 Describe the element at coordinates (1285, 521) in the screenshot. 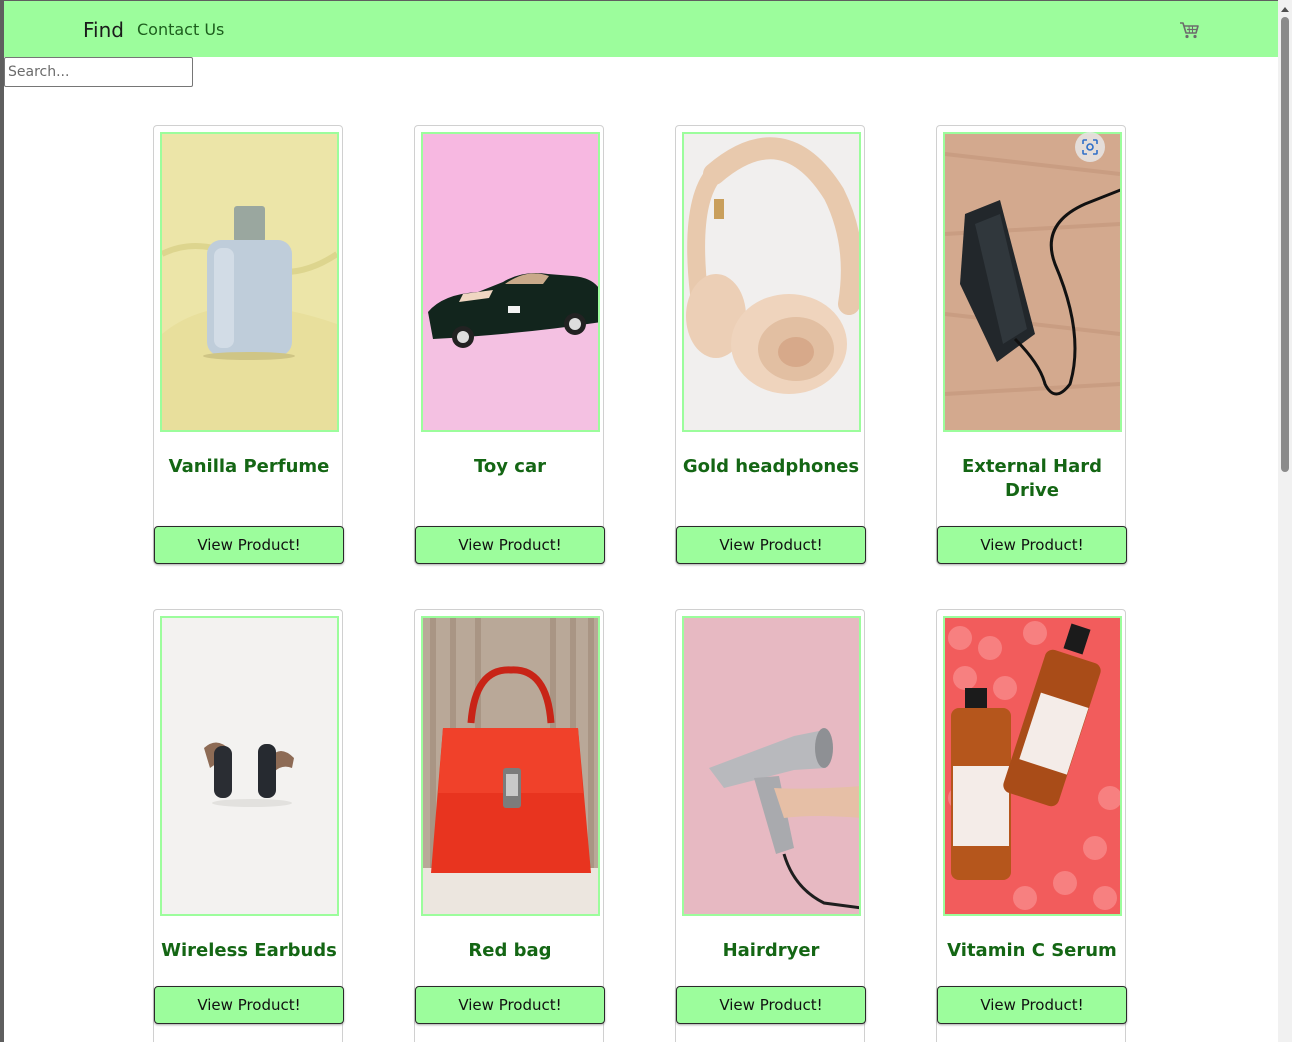

I see `vertical-scrollbar` at that location.